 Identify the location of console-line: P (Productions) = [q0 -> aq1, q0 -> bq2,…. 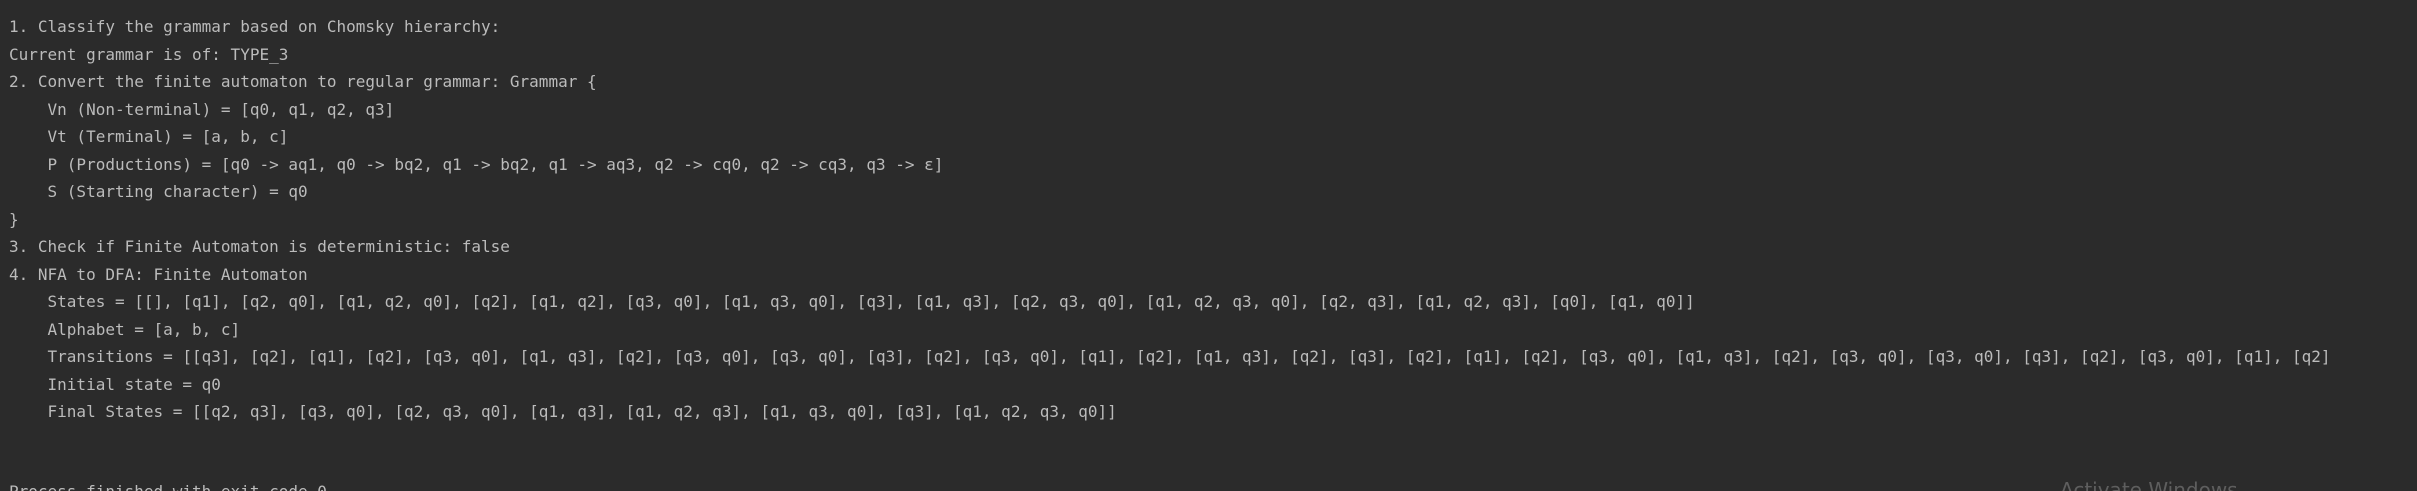
(476, 164).